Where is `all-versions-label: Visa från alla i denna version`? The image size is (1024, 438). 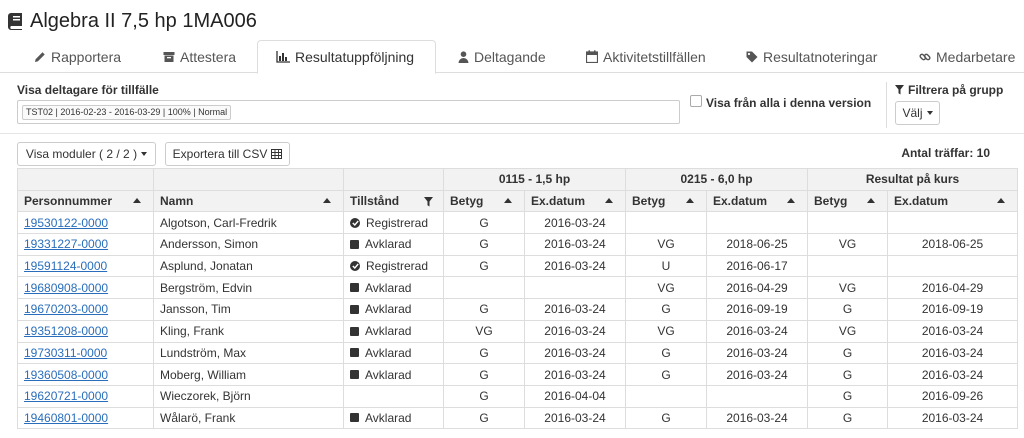 all-versions-label: Visa från alla i denna version is located at coordinates (789, 103).